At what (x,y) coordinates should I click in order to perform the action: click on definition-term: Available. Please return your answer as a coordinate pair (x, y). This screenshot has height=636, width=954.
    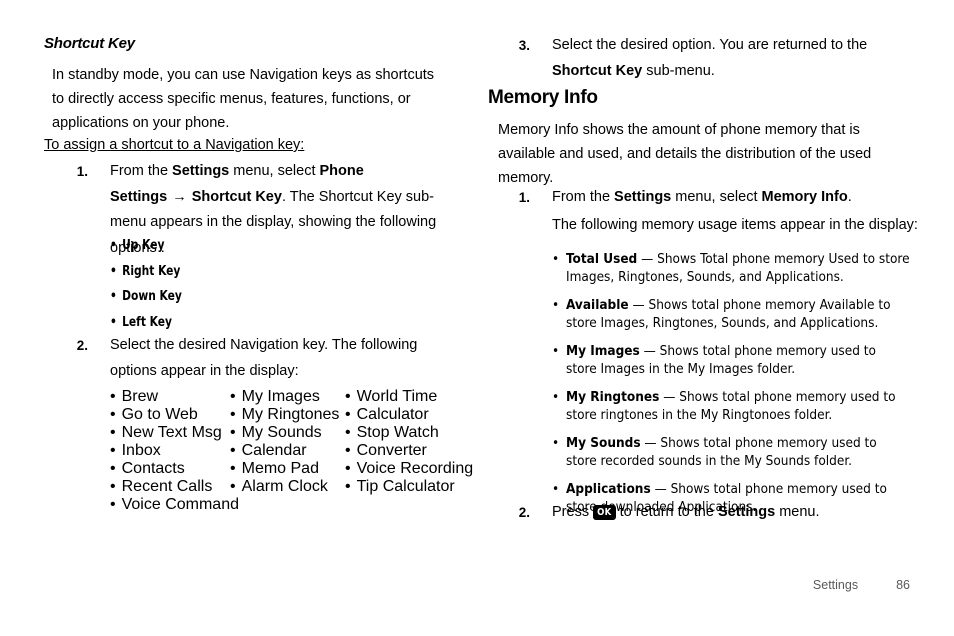
    Looking at the image, I should click on (597, 305).